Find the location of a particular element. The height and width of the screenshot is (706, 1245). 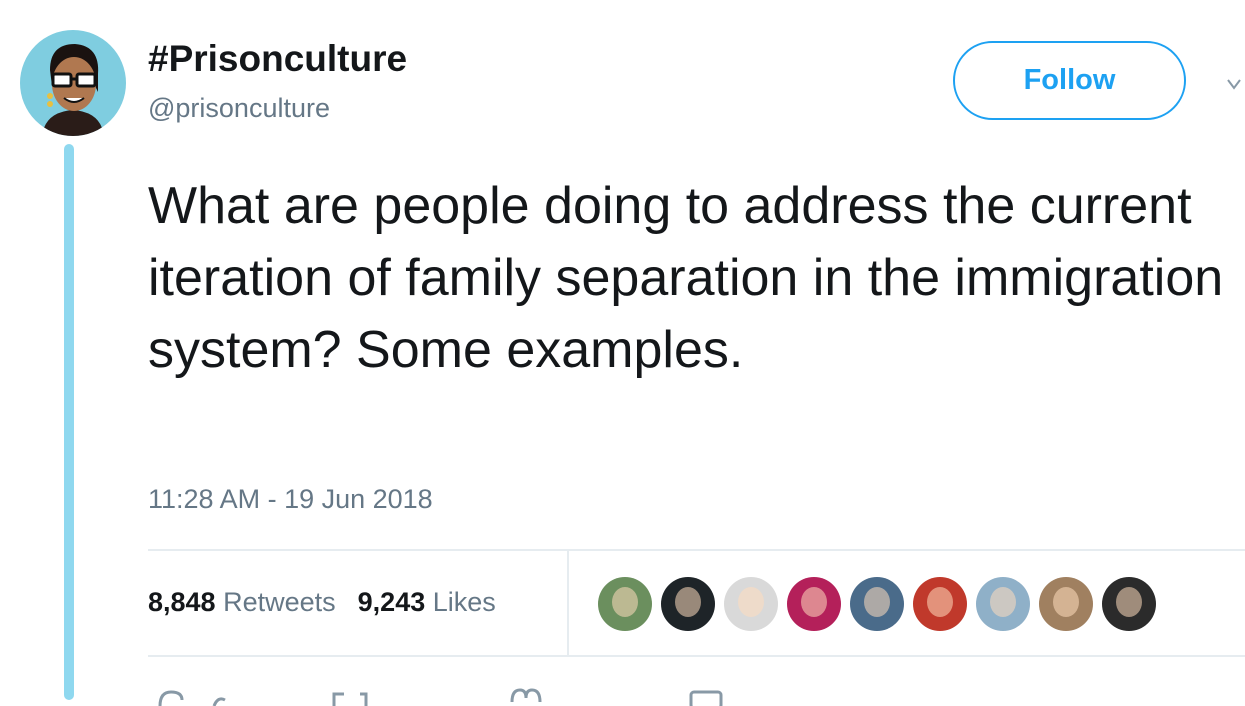

divider-bottom is located at coordinates (696, 656).